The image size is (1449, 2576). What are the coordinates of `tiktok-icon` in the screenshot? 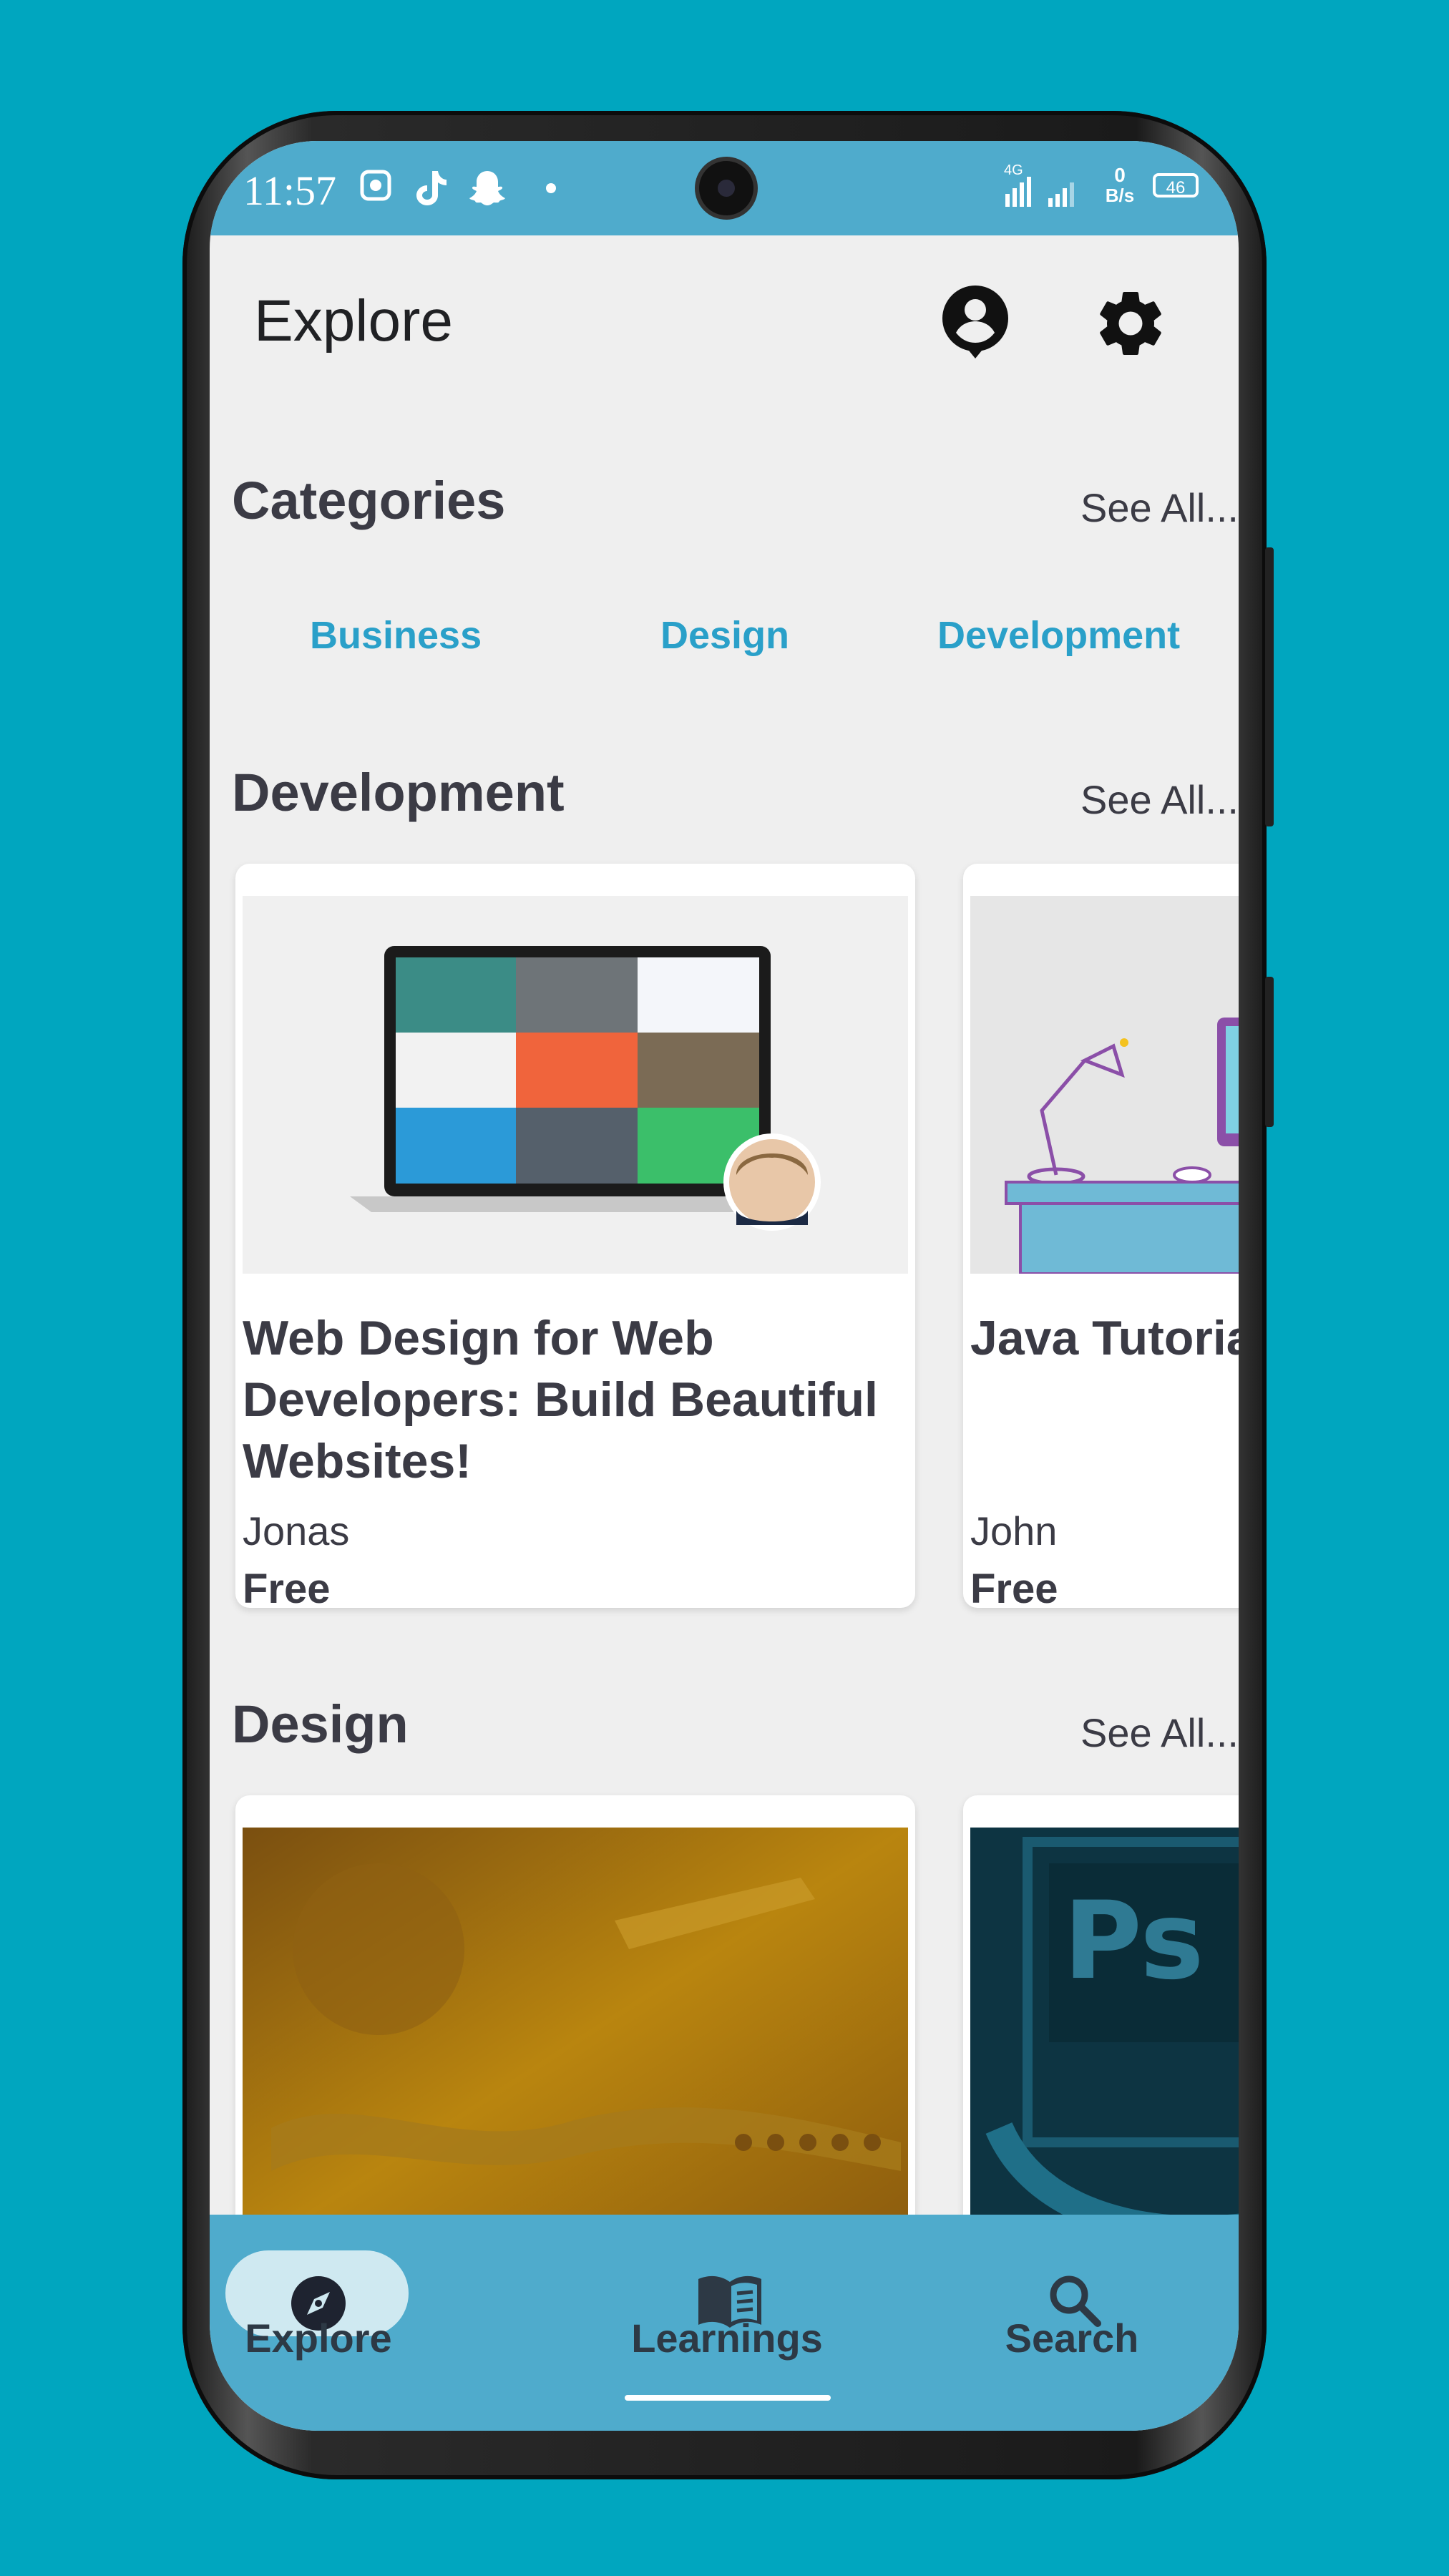 It's located at (431, 188).